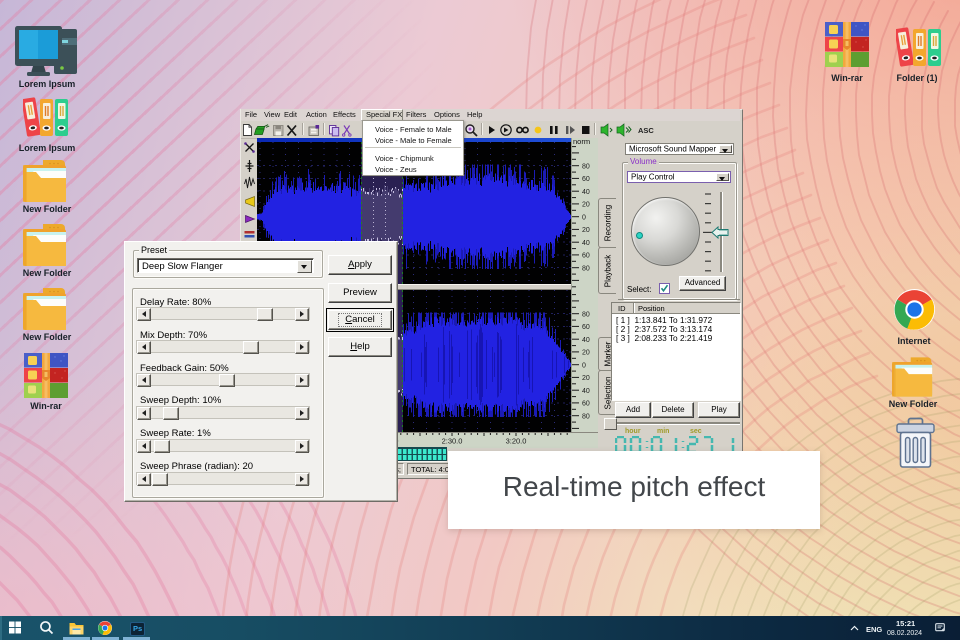 The height and width of the screenshot is (640, 960). Describe the element at coordinates (646, 130) in the screenshot. I see `svg-text: ASC` at that location.